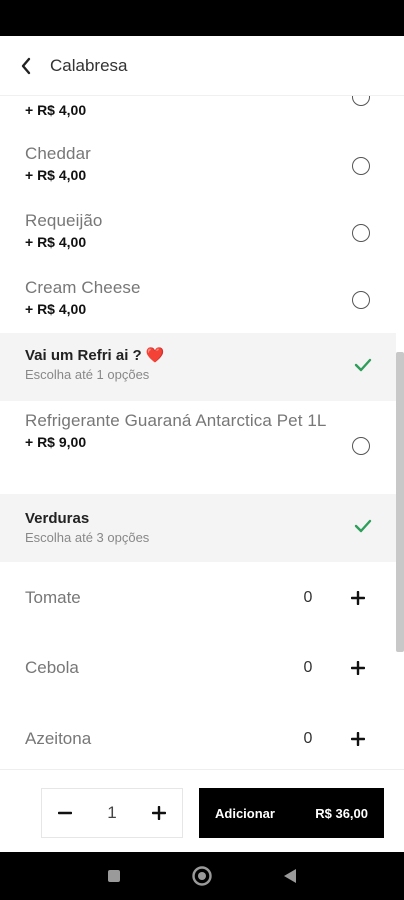 This screenshot has width=404, height=900. I want to click on system-navigation-bar, so click(202, 876).